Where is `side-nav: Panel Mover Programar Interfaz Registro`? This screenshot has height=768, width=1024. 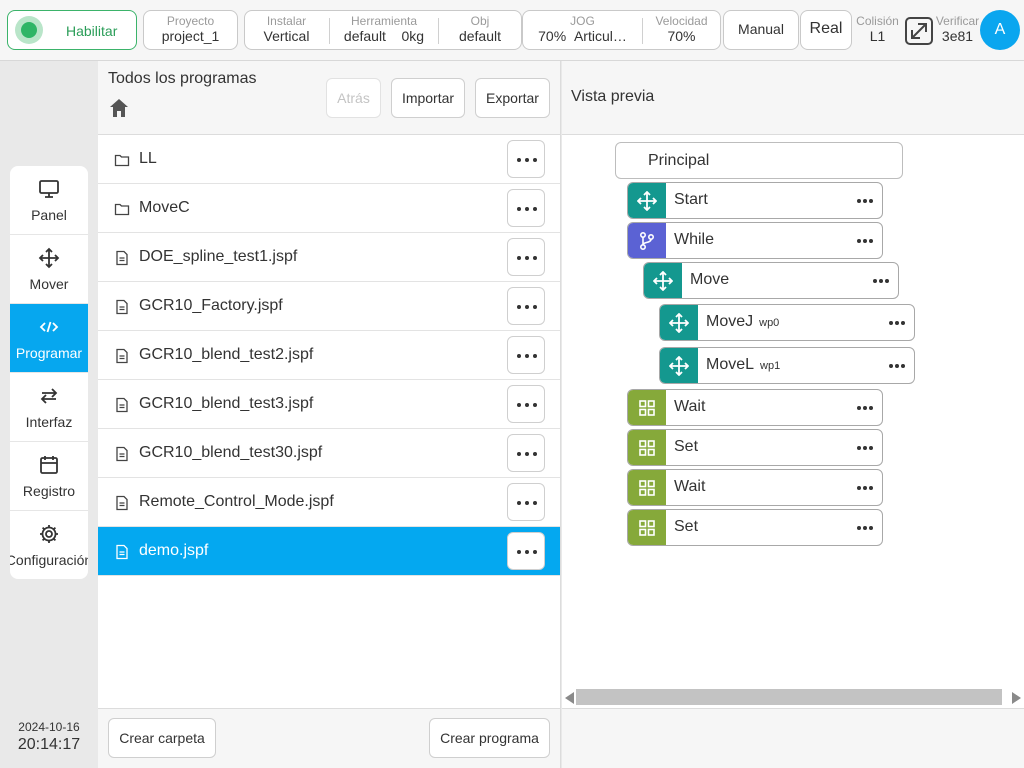 side-nav: Panel Mover Programar Interfaz Registro is located at coordinates (49, 372).